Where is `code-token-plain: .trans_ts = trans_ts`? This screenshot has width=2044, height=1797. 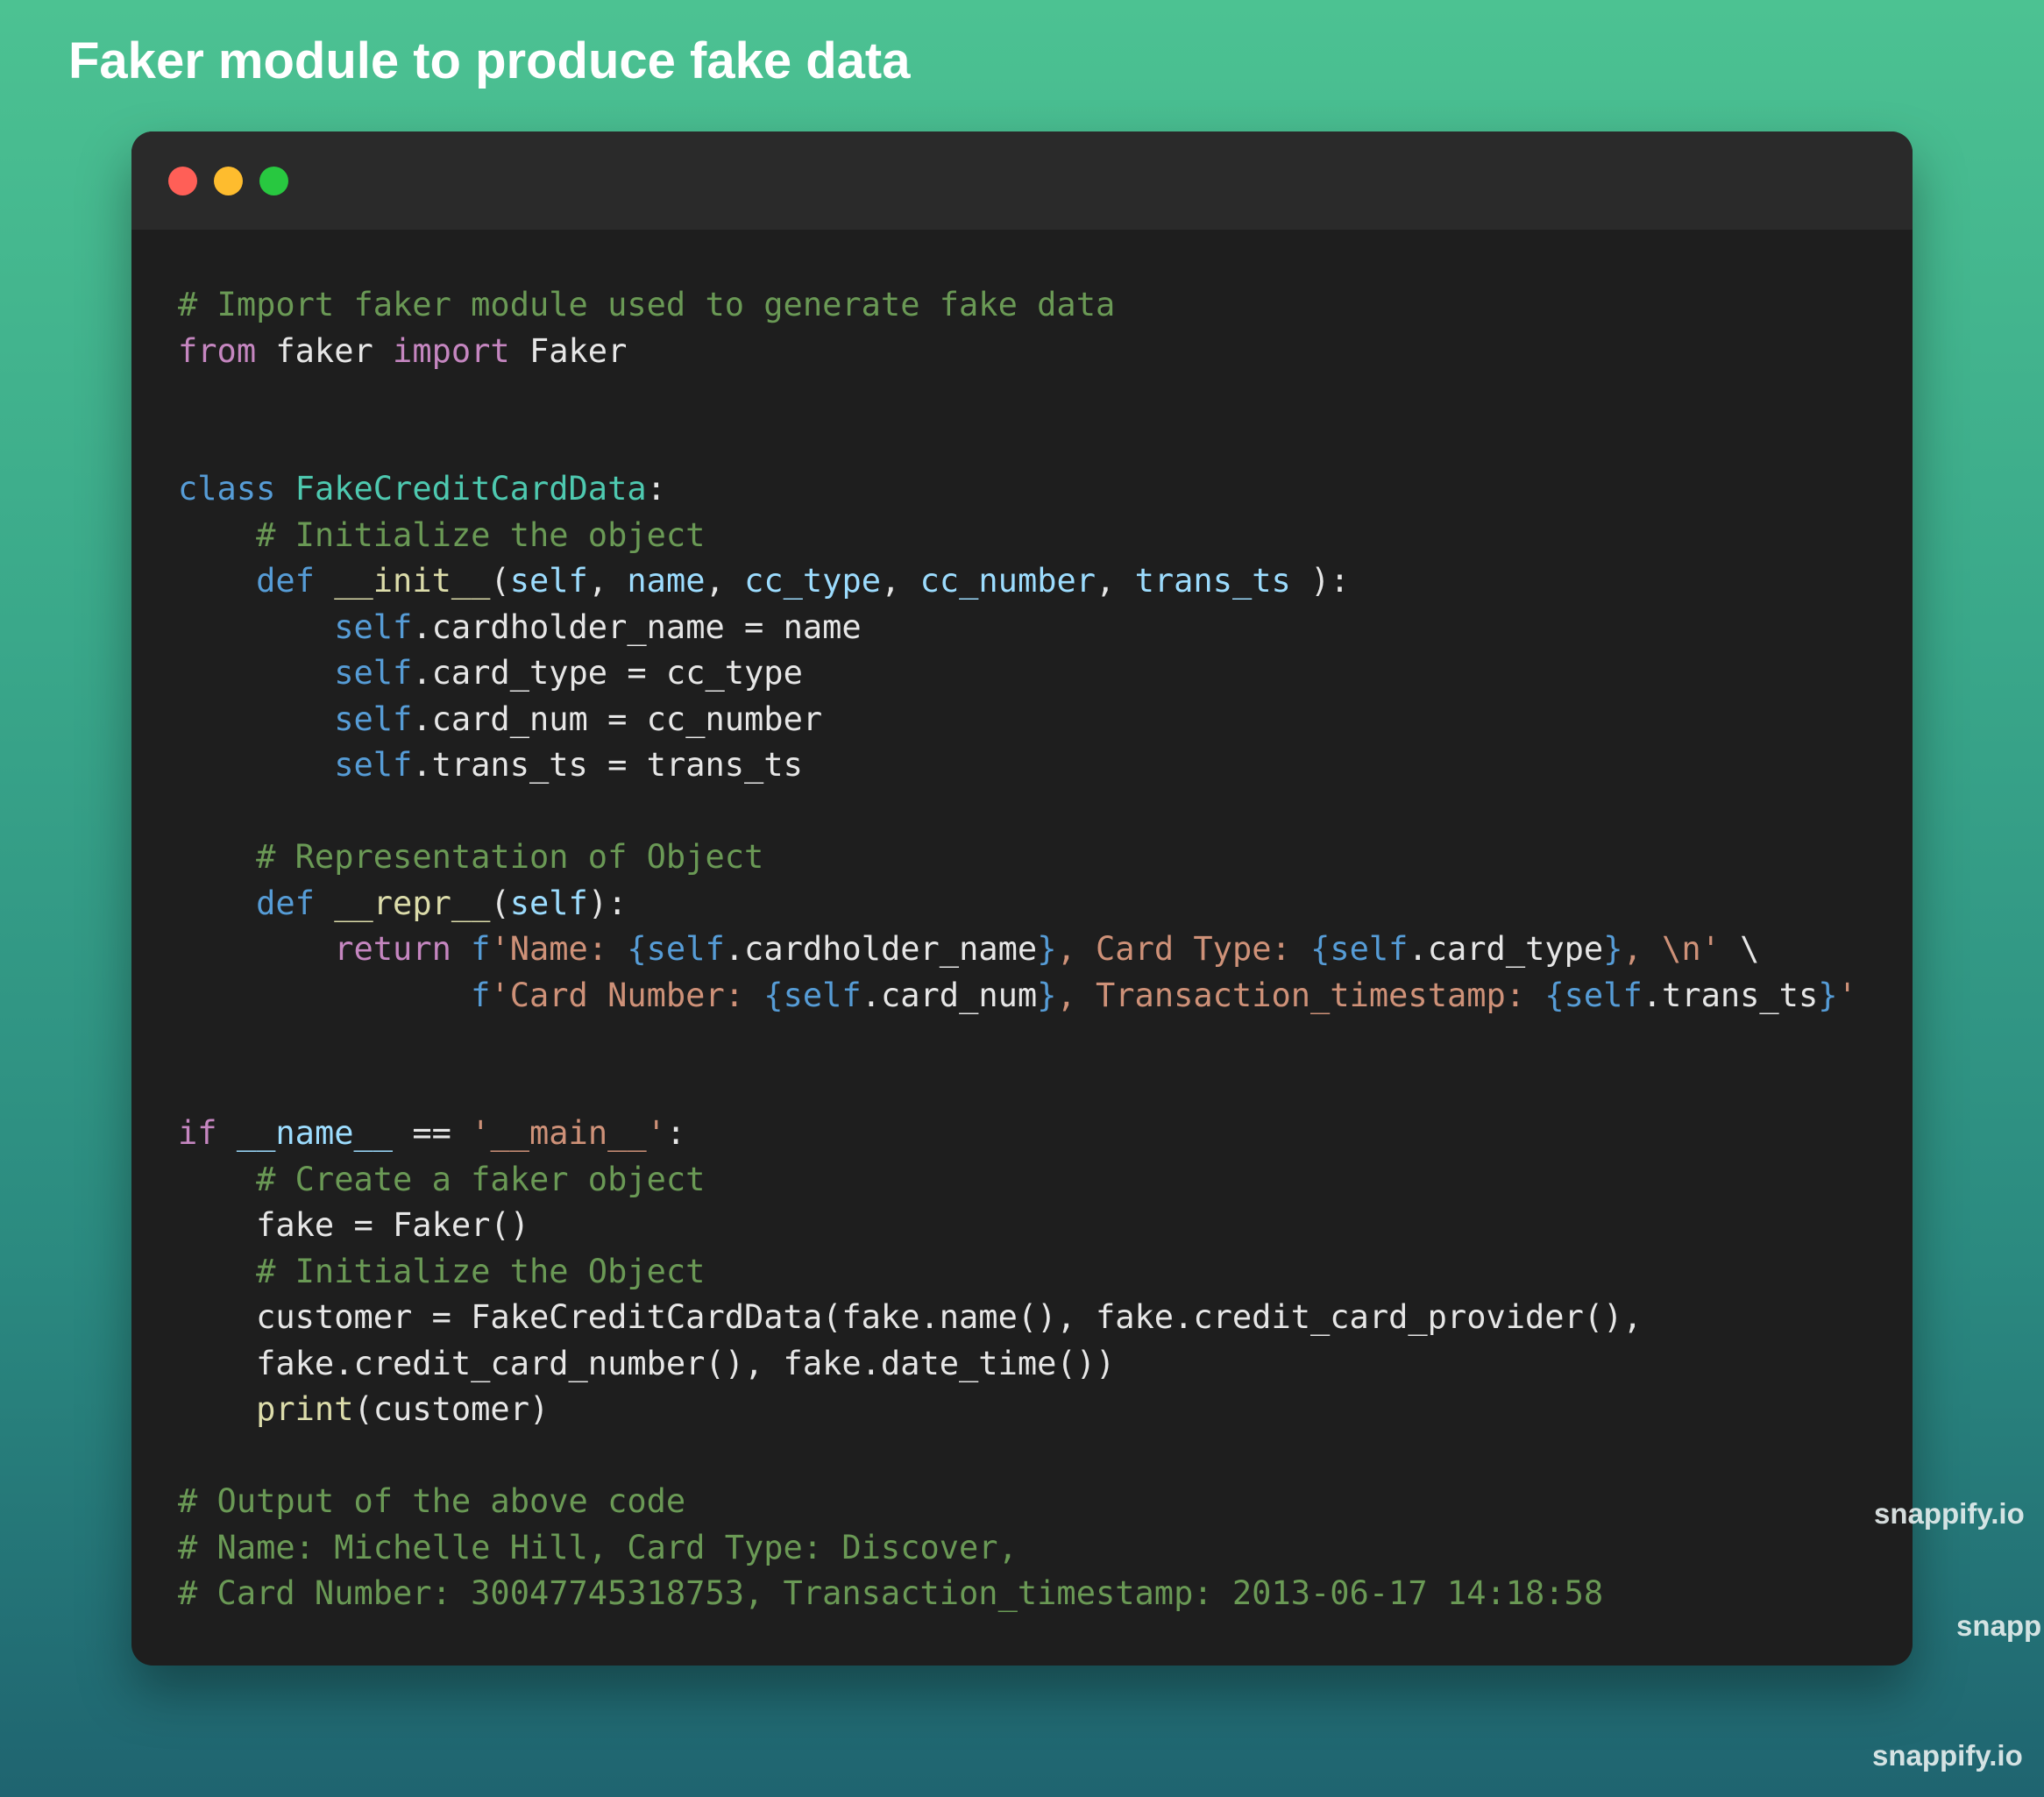 code-token-plain: .trans_ts = trans_ts is located at coordinates (607, 765).